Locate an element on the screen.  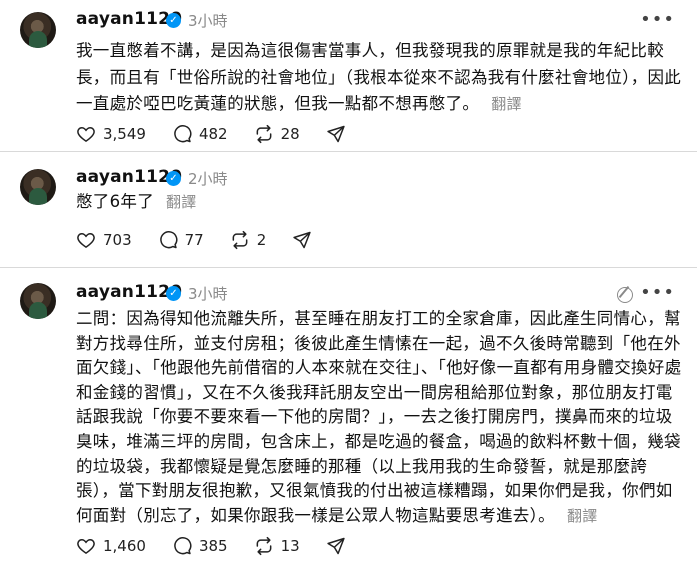
like-button: 703 is located at coordinates (104, 240).